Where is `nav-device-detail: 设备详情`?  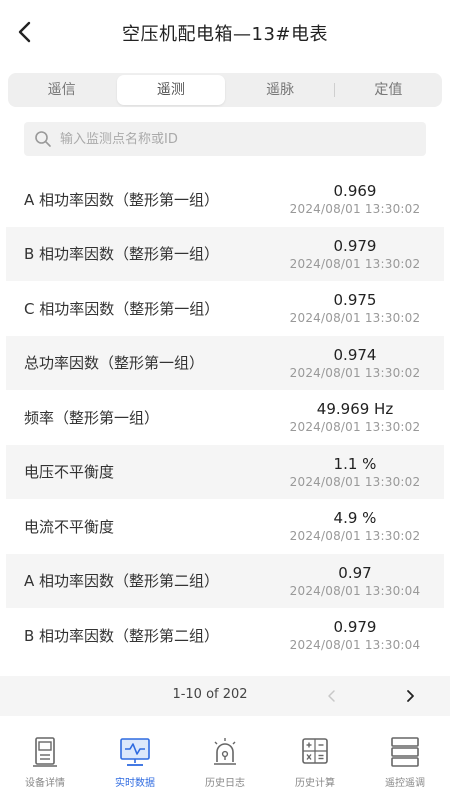 nav-device-detail: 设备详情 is located at coordinates (45, 762).